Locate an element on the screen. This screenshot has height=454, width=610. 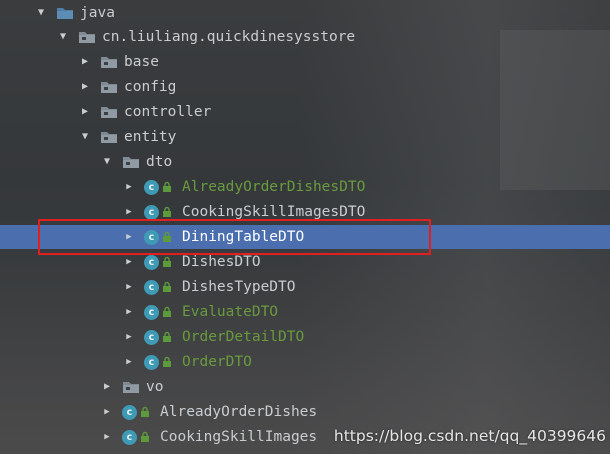
tree-node-label: CookingSkillImages is located at coordinates (239, 437).